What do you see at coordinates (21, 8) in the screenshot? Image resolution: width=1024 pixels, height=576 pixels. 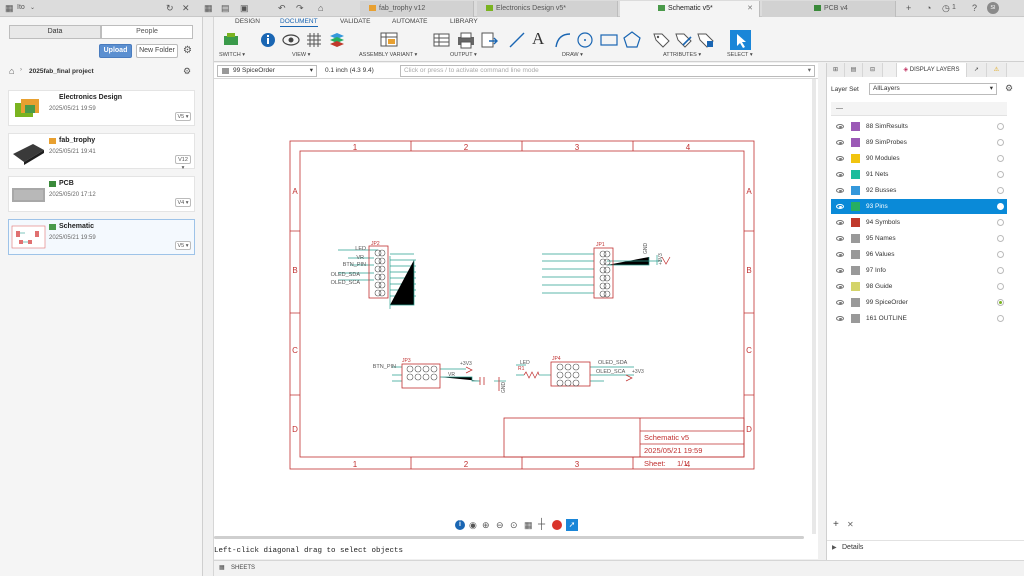 I see `user-name: Ito` at bounding box center [21, 8].